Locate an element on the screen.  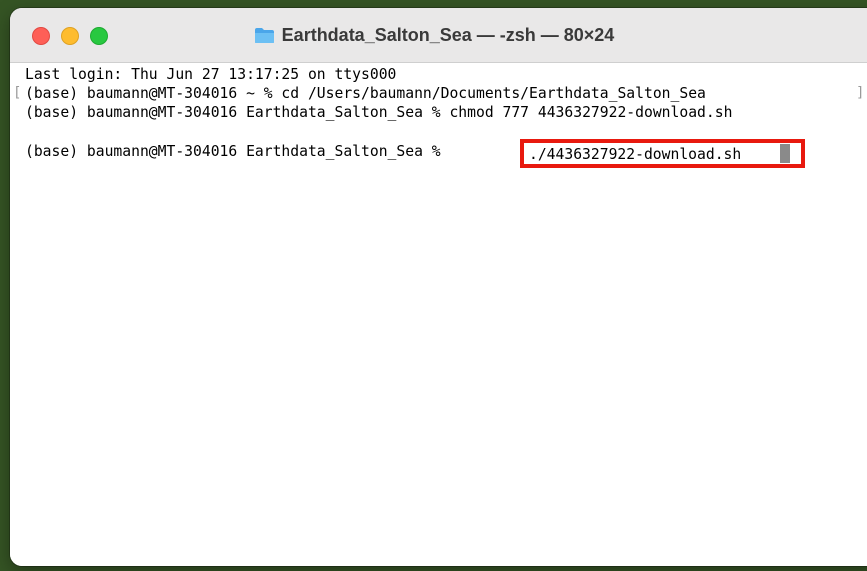
folder-icon is located at coordinates (264, 35).